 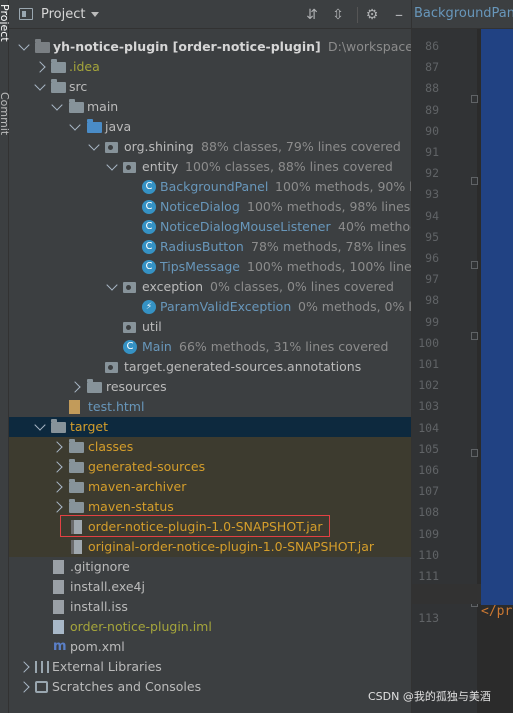 What do you see at coordinates (210, 347) in the screenshot?
I see `tree-row: C Main 66% methods, 31% lines covered` at bounding box center [210, 347].